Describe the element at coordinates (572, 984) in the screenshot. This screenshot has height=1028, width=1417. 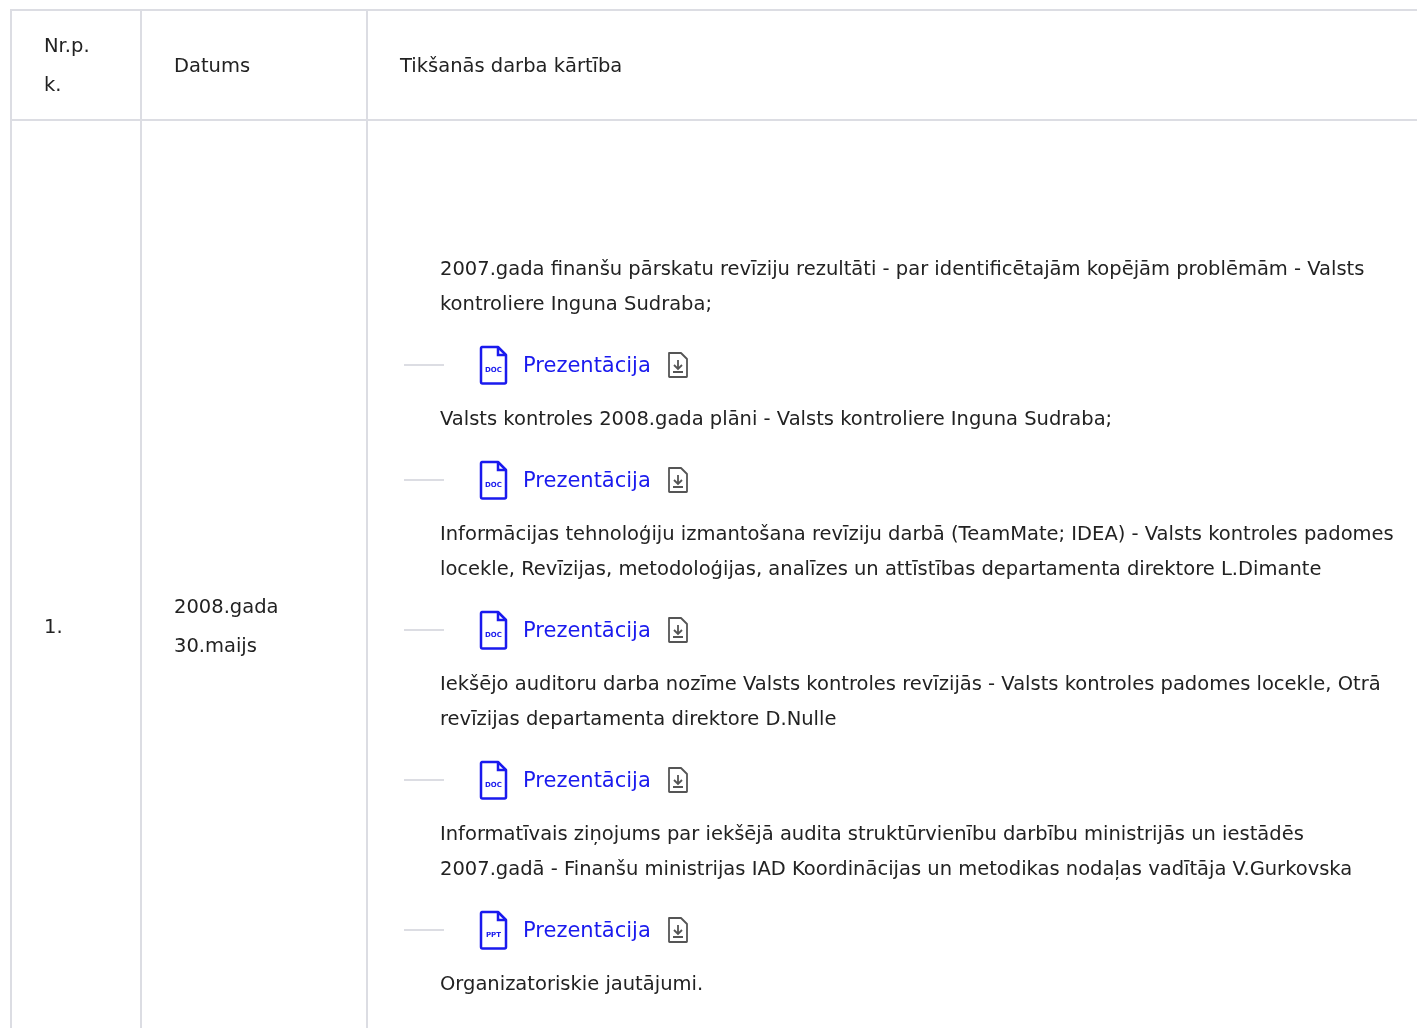
I see `agenda-item: Organizatoriskie jautājumi.` at that location.